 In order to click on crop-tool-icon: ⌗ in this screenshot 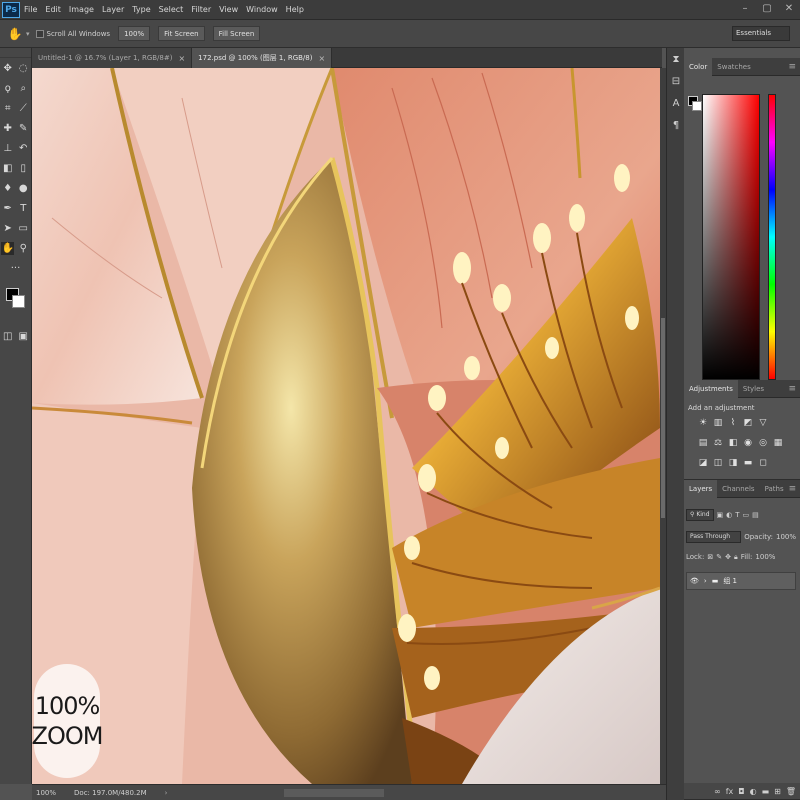, I will do `click(7, 108)`.